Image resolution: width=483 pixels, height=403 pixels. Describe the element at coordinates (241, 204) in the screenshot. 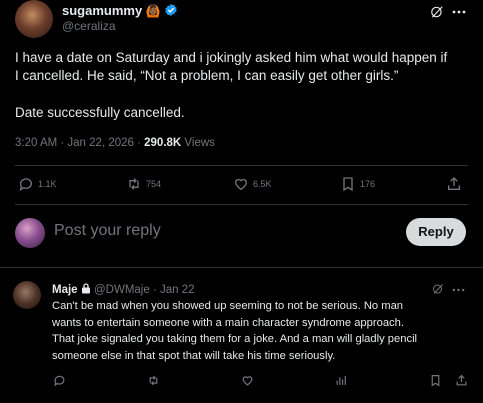

I see `divider-actions` at that location.